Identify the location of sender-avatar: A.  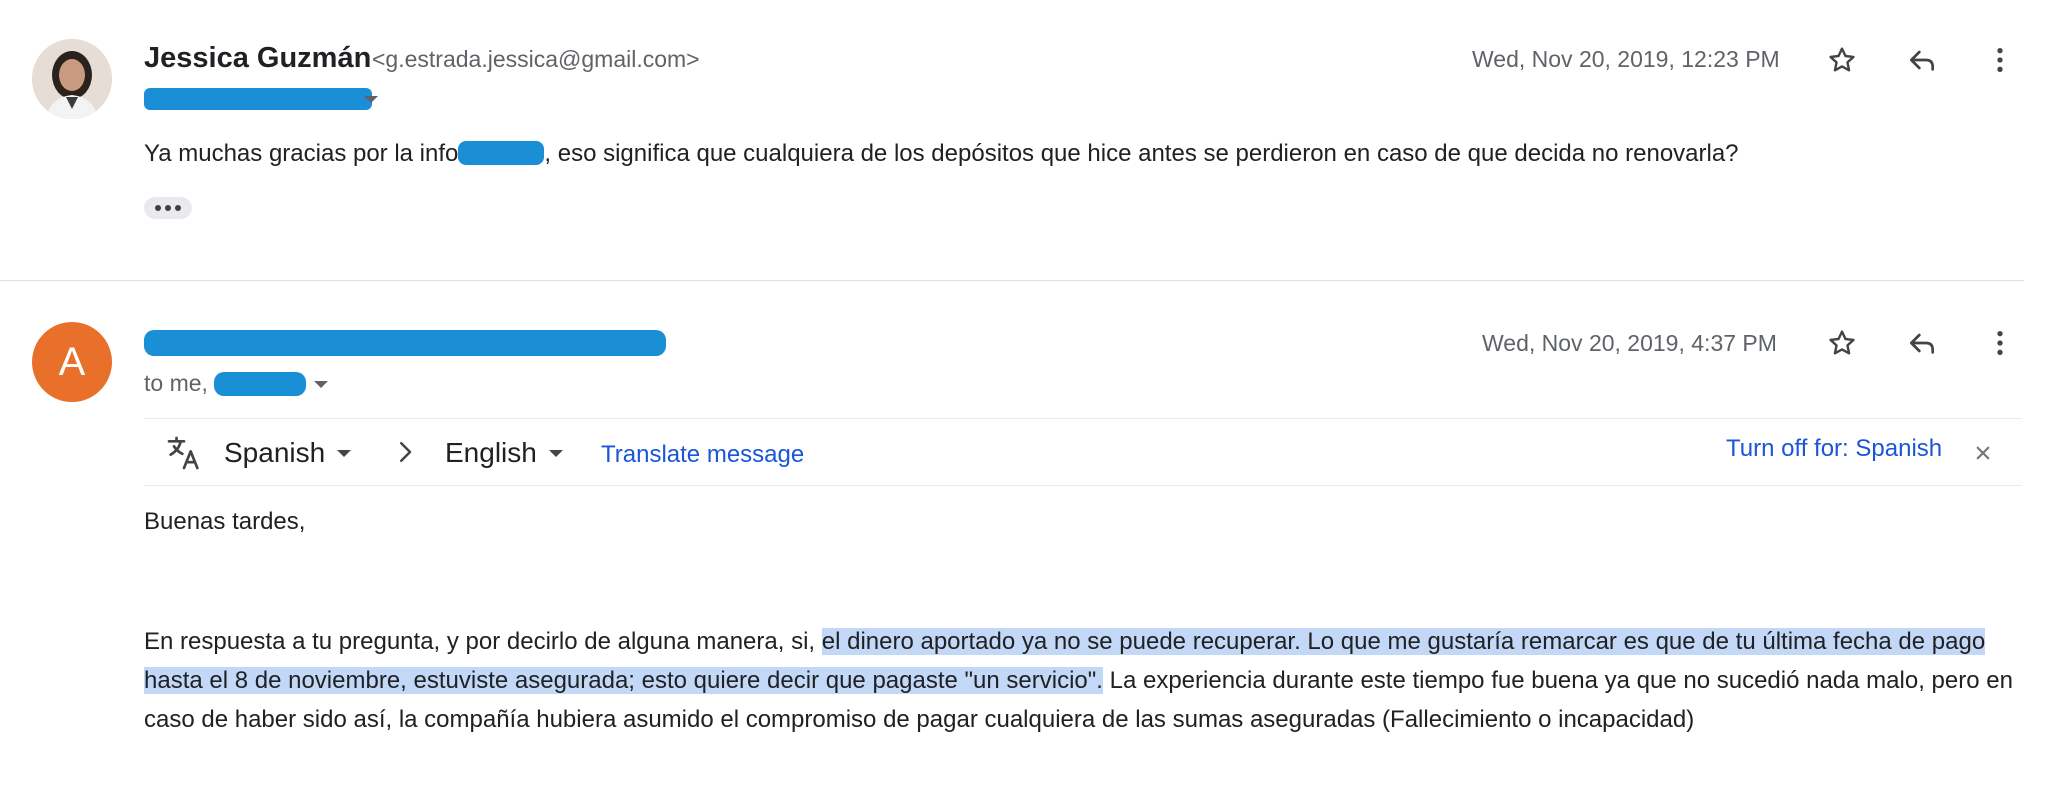
(72, 362).